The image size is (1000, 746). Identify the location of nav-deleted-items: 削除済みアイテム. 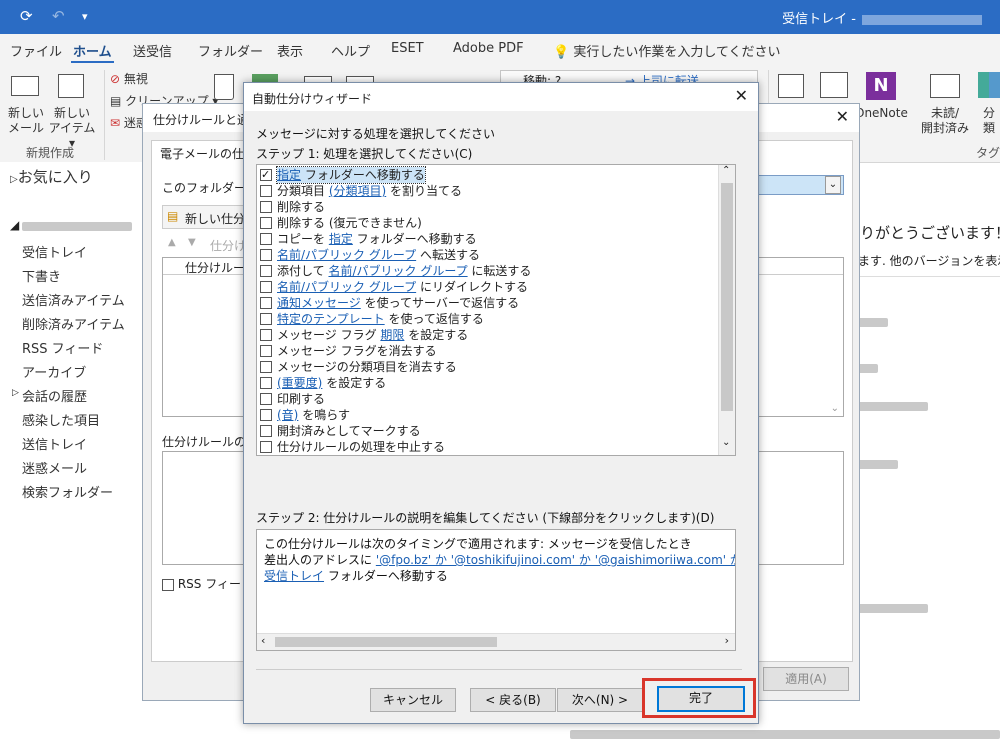
(73, 323).